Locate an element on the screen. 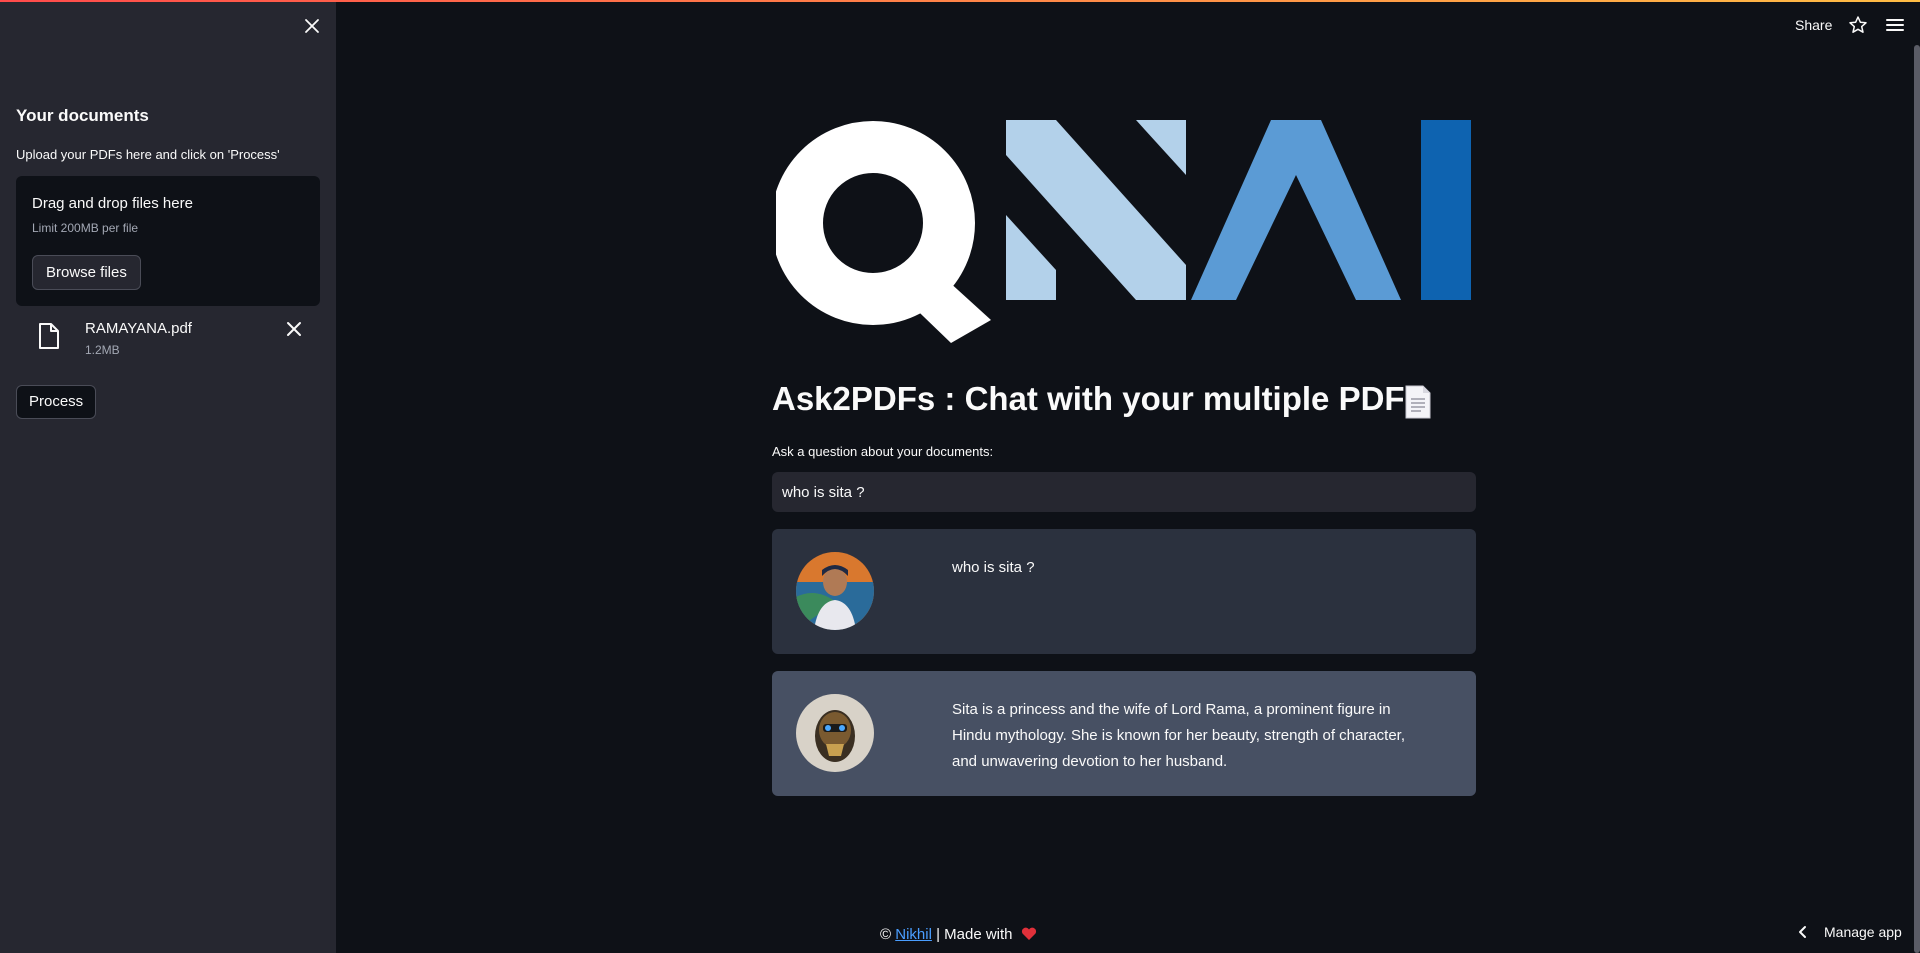 This screenshot has height=953, width=1920. dropzone-title: Drag and drop files here is located at coordinates (112, 203).